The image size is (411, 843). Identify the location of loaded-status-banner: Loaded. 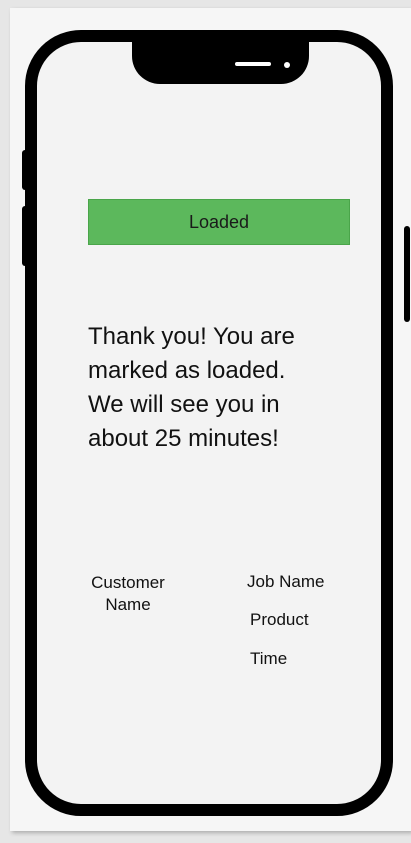
(219, 222).